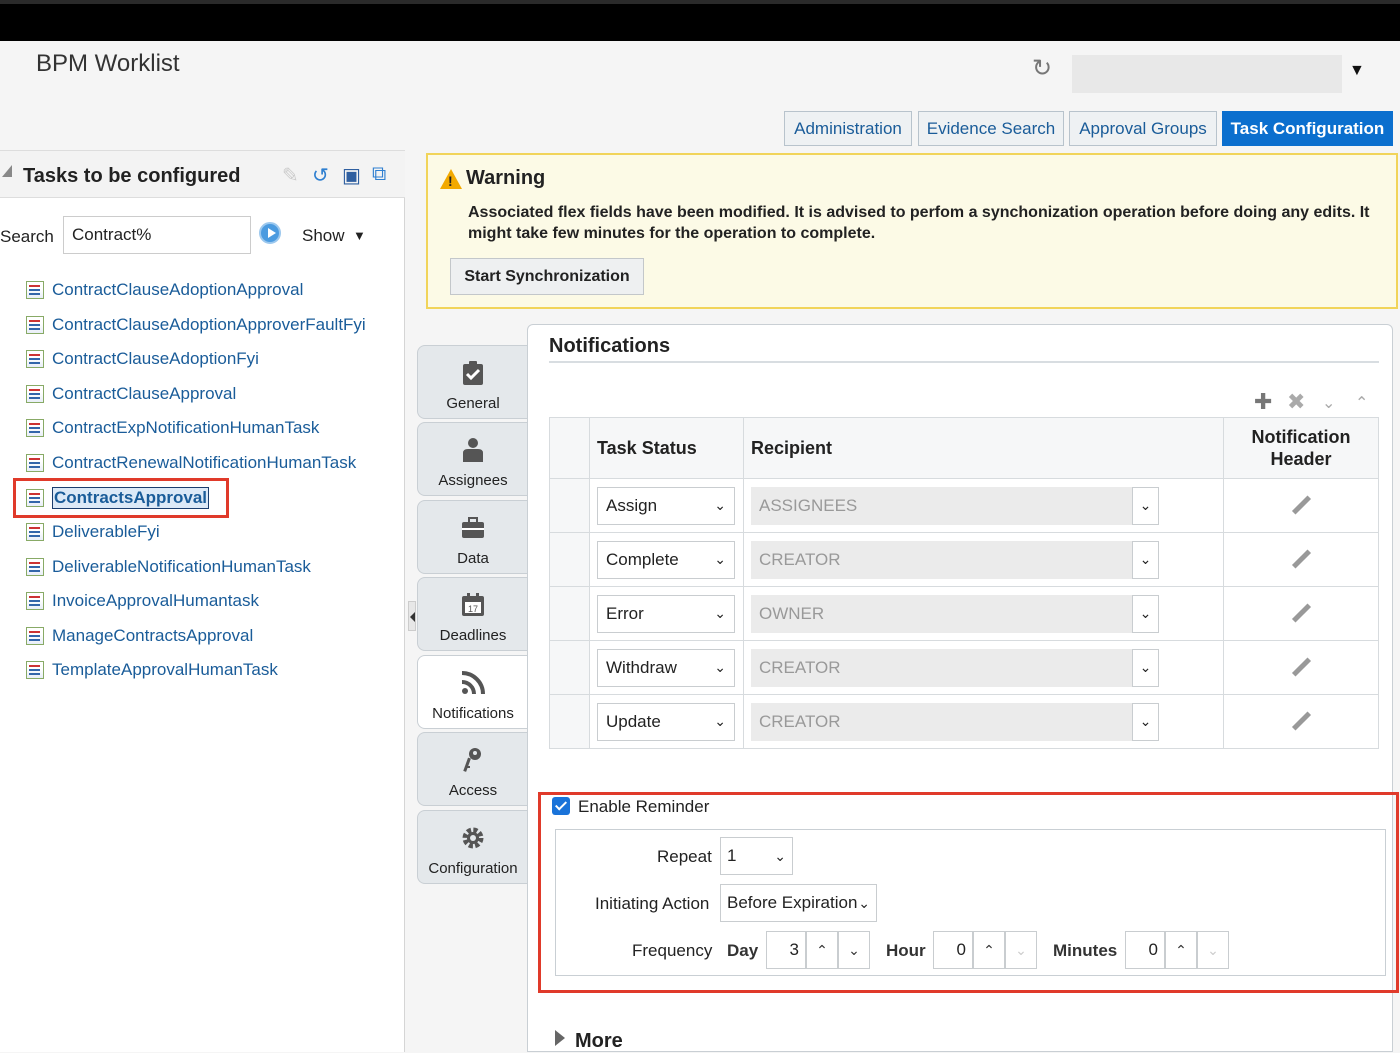 Image resolution: width=1400 pixels, height=1053 pixels. Describe the element at coordinates (848, 128) in the screenshot. I see `tab-administration: Administration` at that location.